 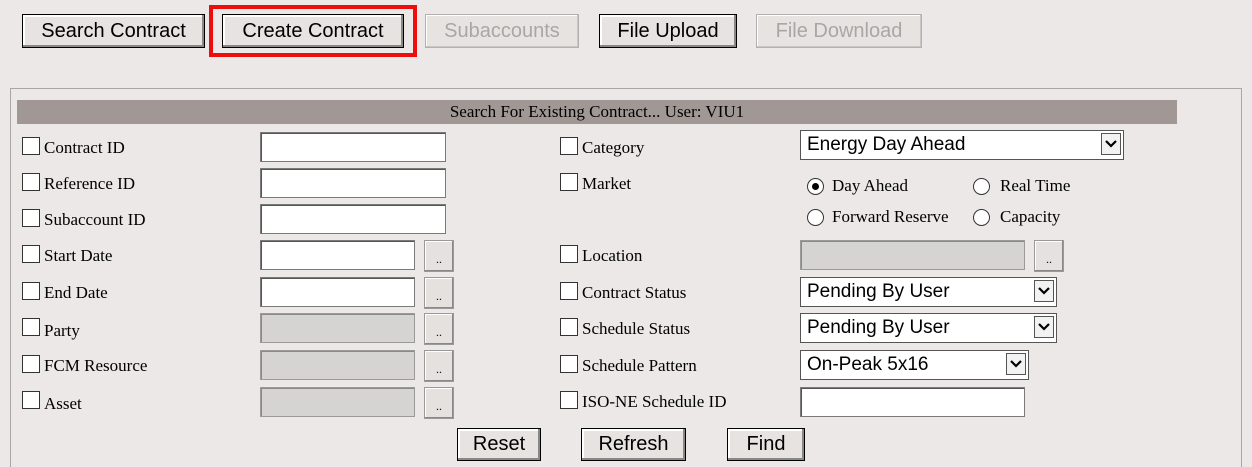 I want to click on market-day-ahead-radio, so click(x=815, y=186).